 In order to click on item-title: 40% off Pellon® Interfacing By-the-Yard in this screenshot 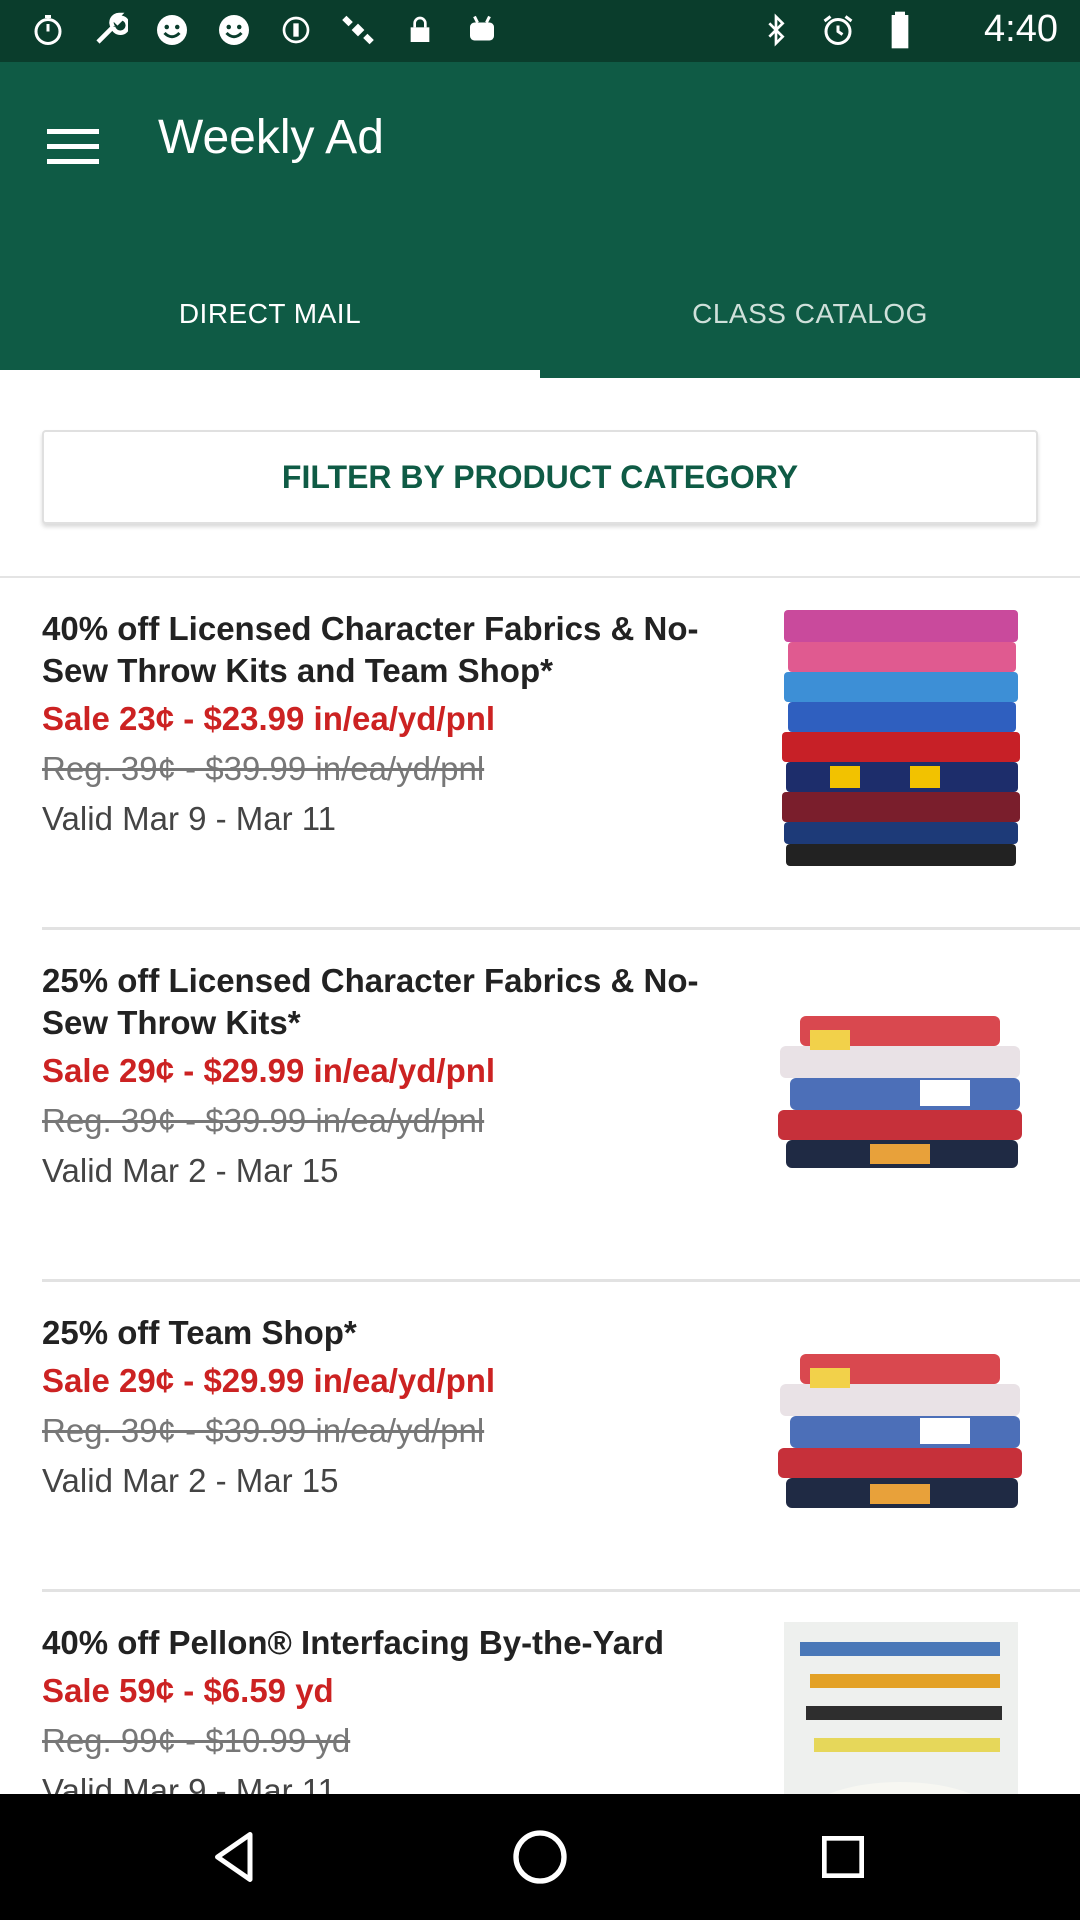, I will do `click(353, 1642)`.